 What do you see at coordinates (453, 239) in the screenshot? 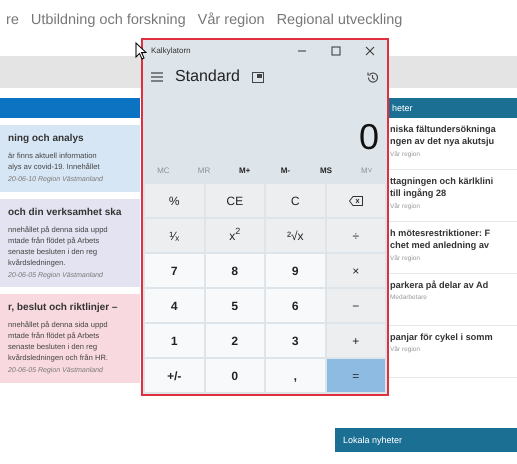
I see `news-title: h mötesrestriktioner: F chet med anledning av` at bounding box center [453, 239].